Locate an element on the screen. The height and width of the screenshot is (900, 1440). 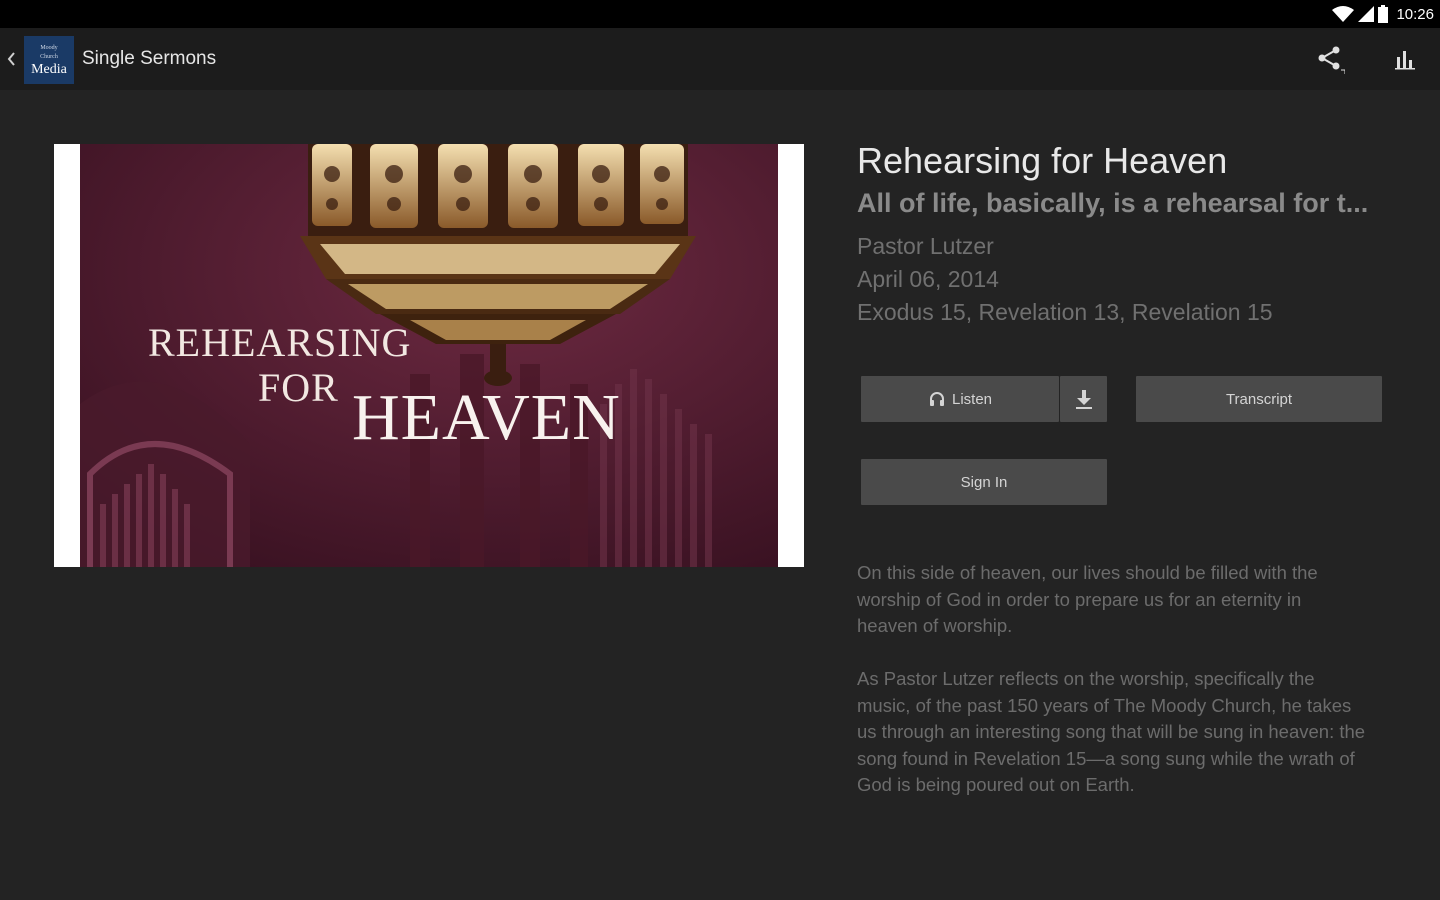
logo-text-bottom: Media is located at coordinates (49, 69).